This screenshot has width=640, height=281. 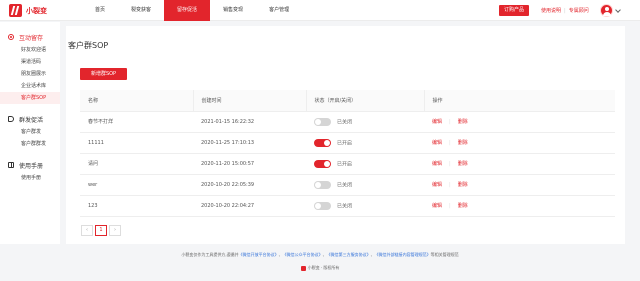 I want to click on sidebar-group-manual: 使用手册, so click(x=30, y=165).